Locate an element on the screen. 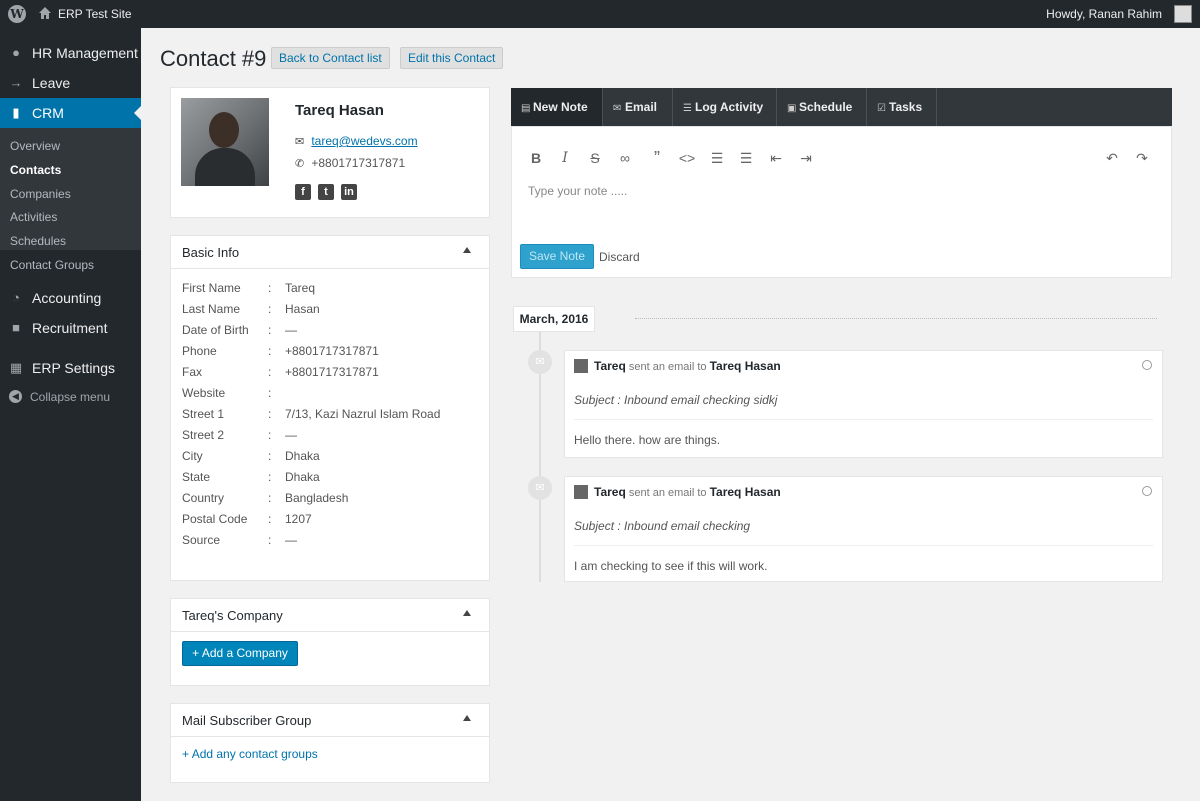 The height and width of the screenshot is (801, 1200). tab-log-activity: ☰ Log Activity is located at coordinates (725, 107).